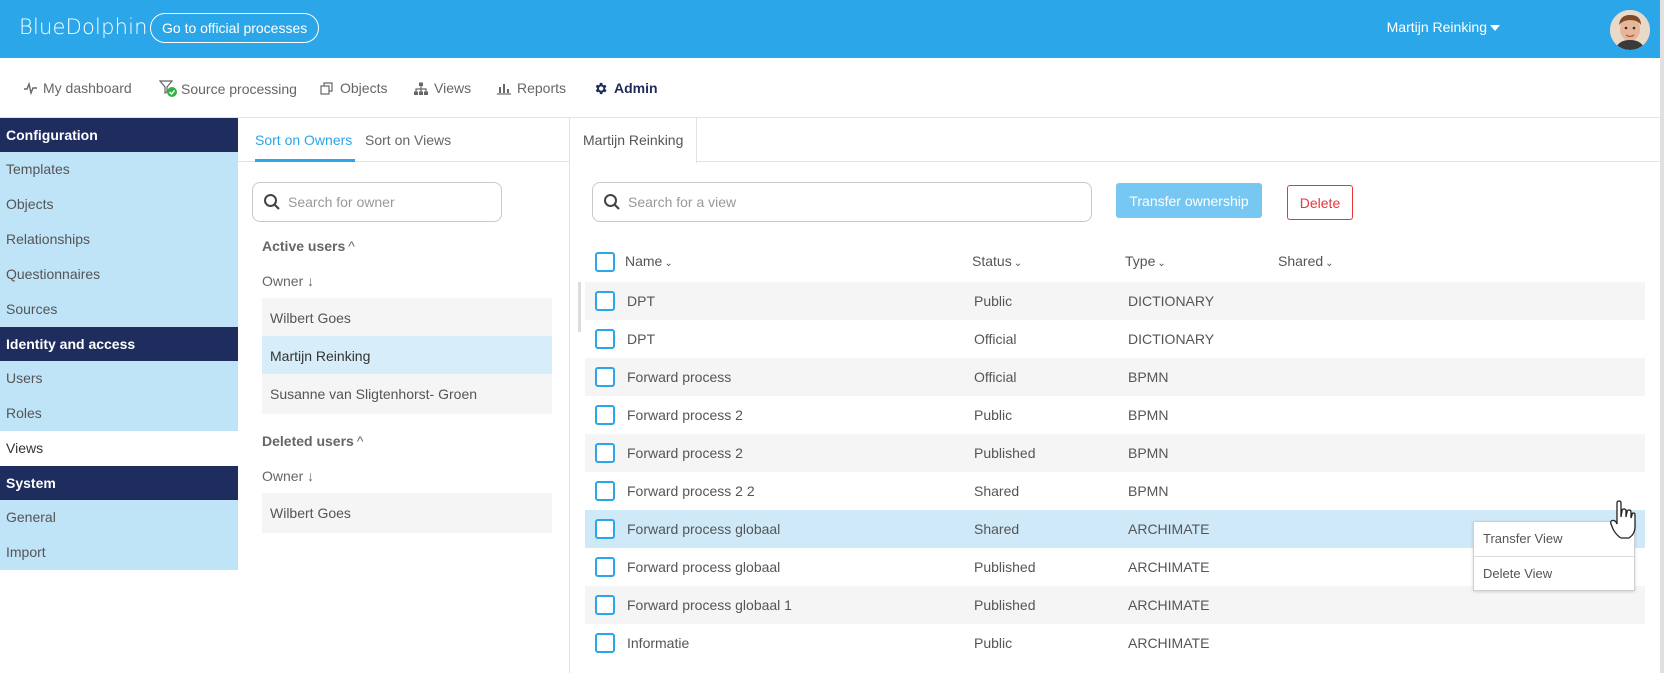 The image size is (1664, 673). I want to click on avatar, so click(1630, 30).